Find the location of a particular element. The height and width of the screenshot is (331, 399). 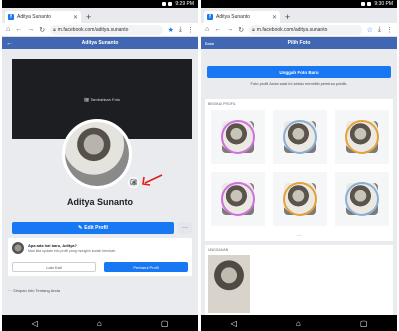

header-title: Pilih Foto is located at coordinates (299, 43).